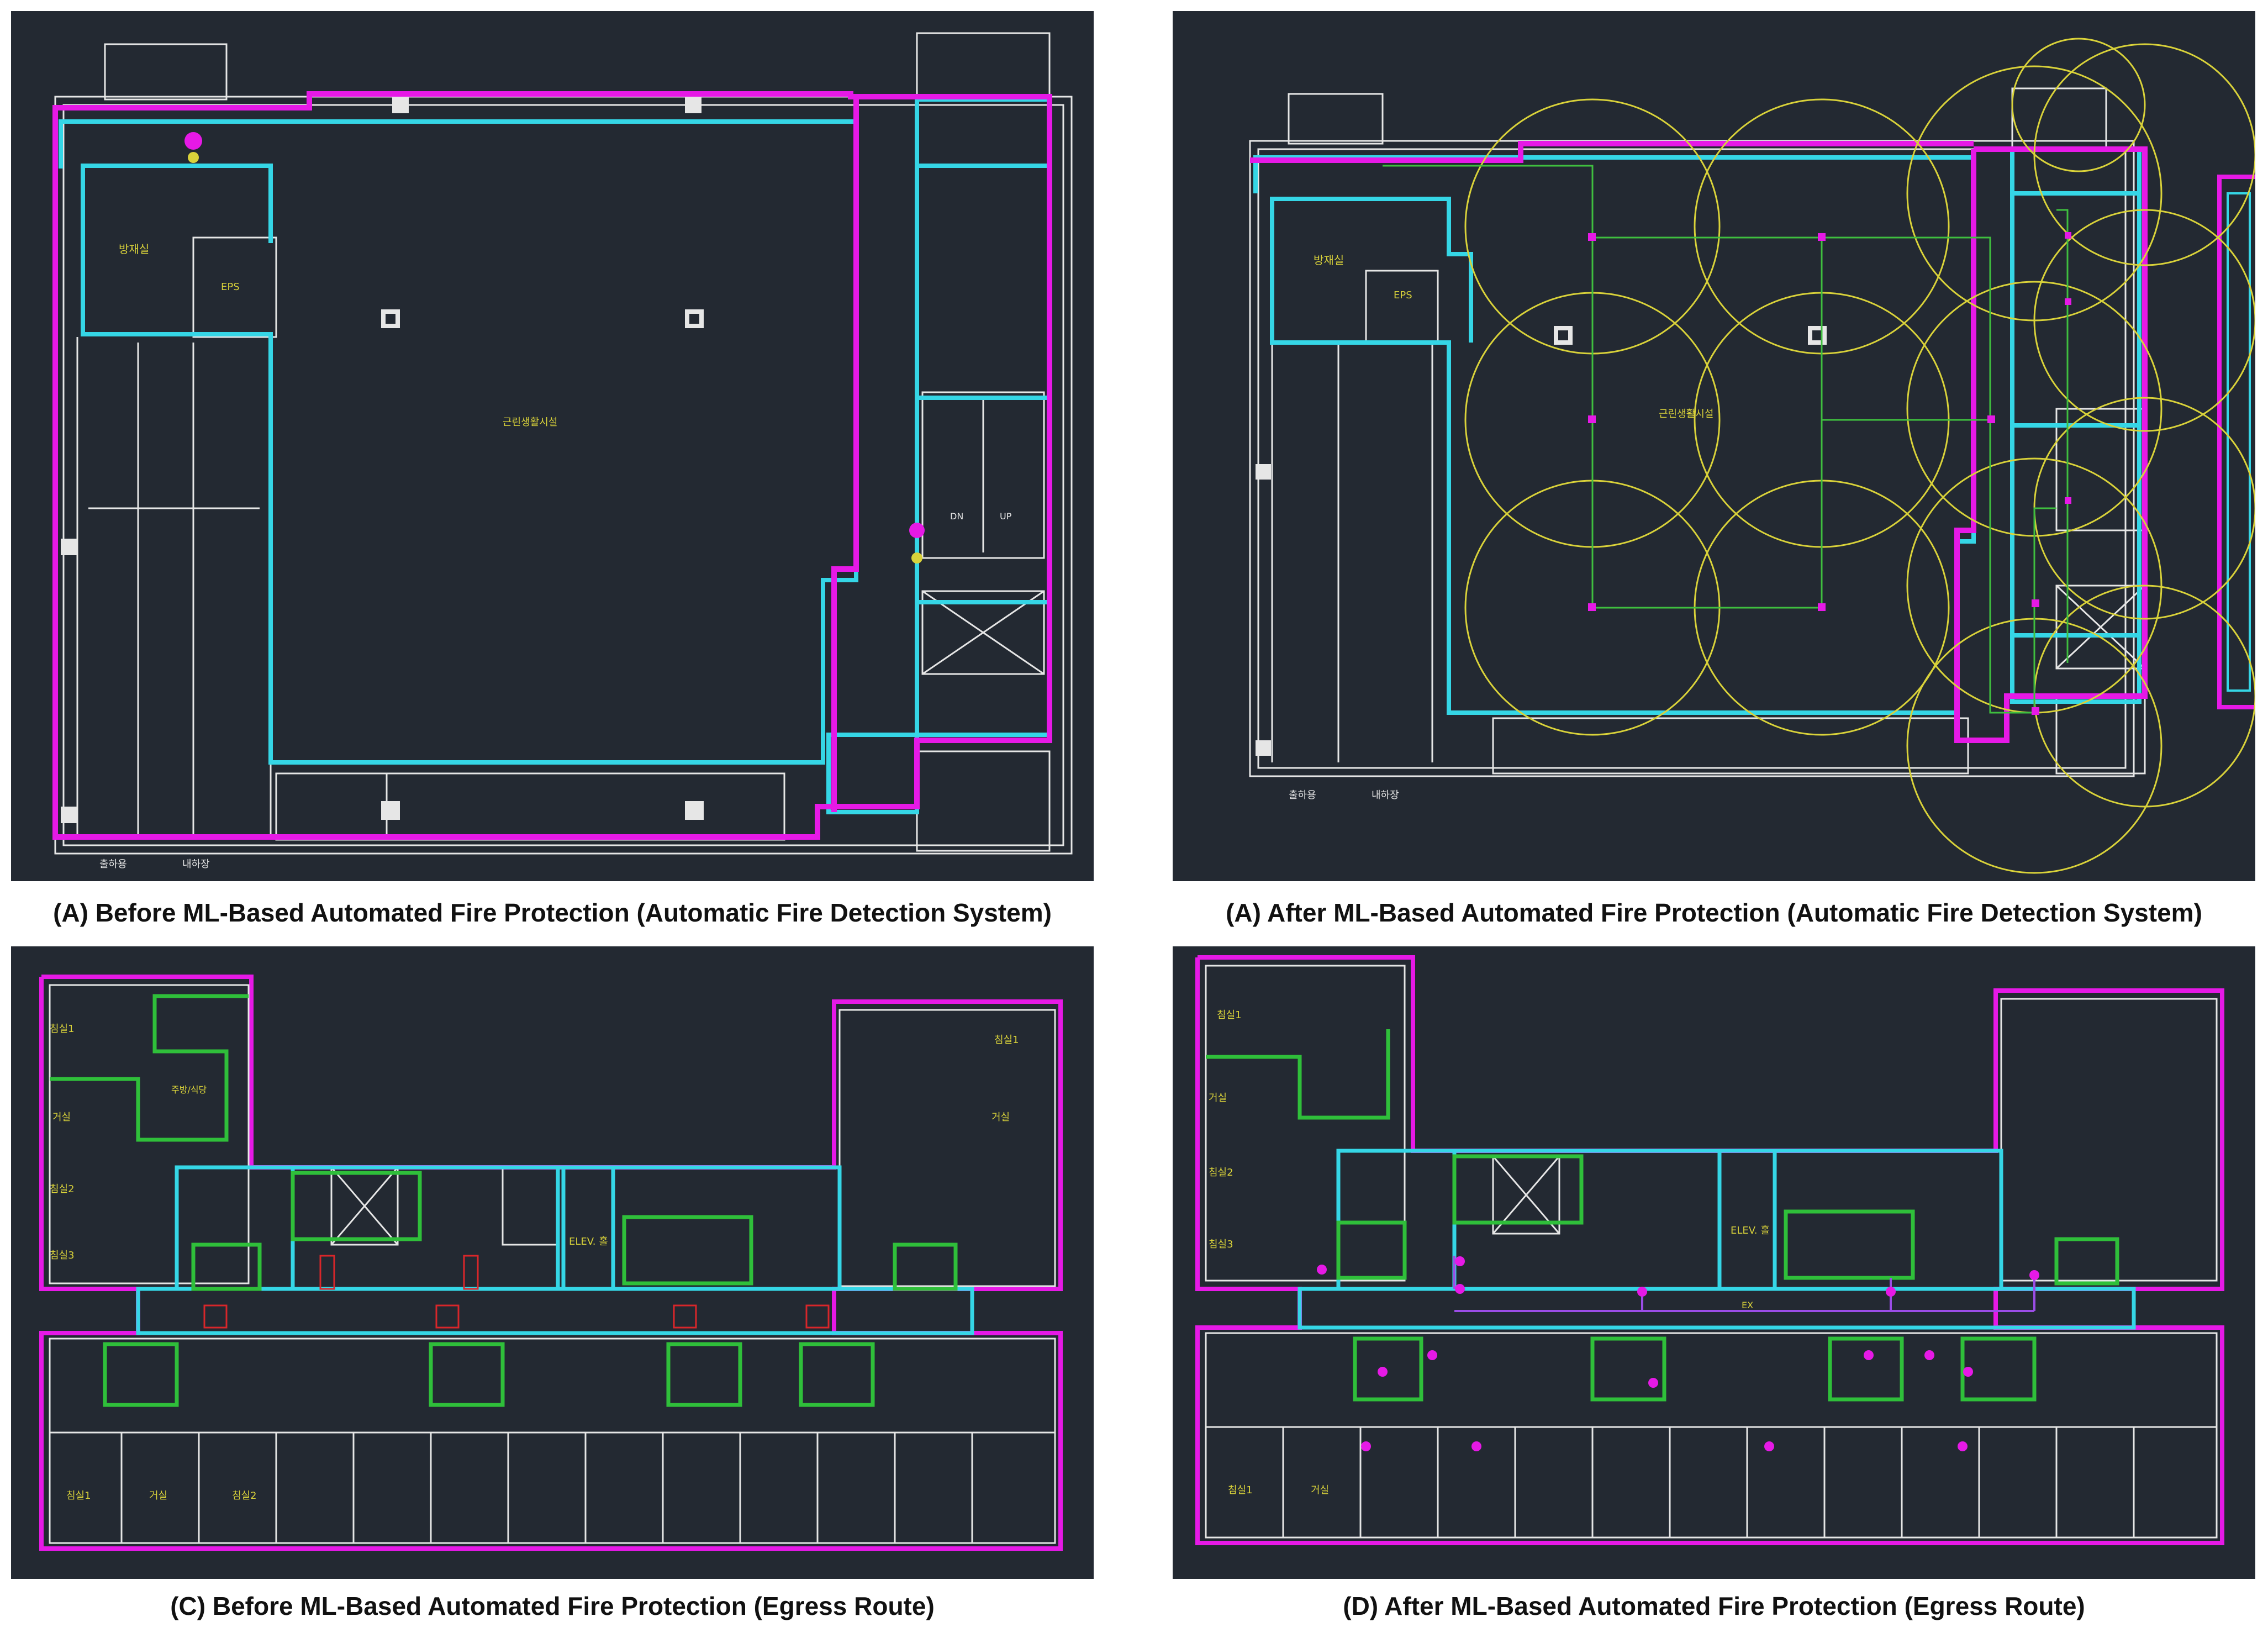  Describe the element at coordinates (244, 1496) in the screenshot. I see `bedroom2-bottom-label-c: 침실2` at that location.